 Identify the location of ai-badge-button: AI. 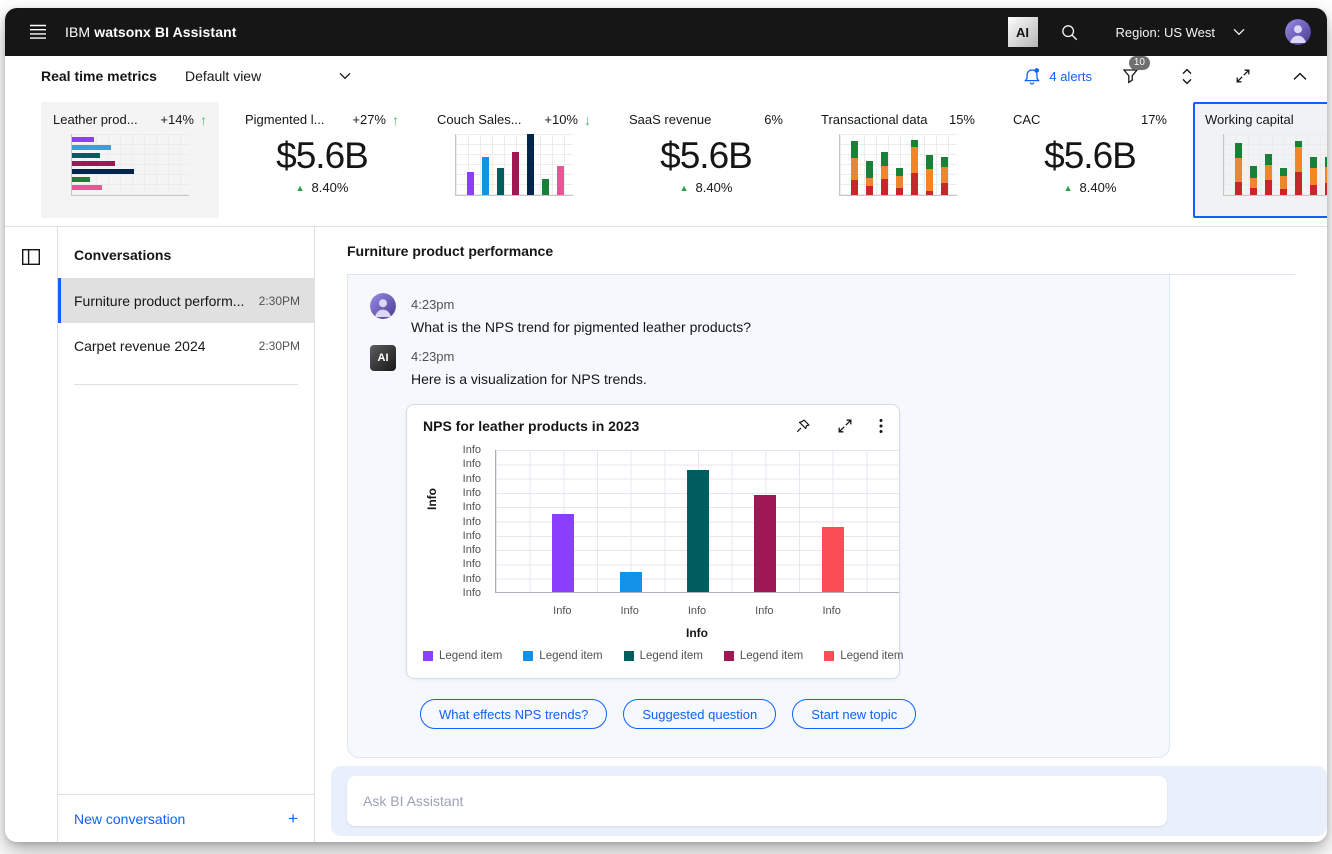
(1022, 32).